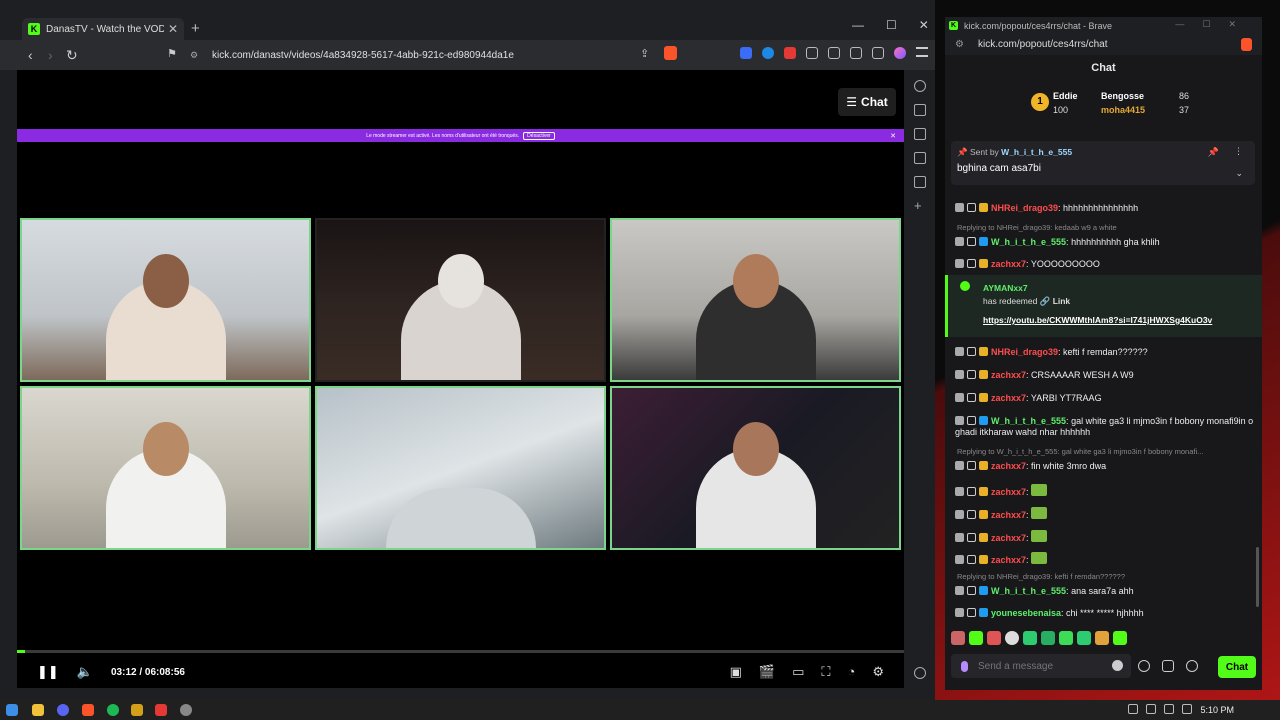  What do you see at coordinates (1105, 208) in the screenshot?
I see `chat-message: NHRei_drago39: hhhhhhhhhhhhhhh` at bounding box center [1105, 208].